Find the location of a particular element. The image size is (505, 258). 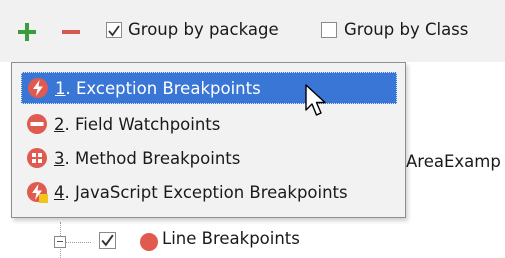

menu-item-label: 1. Exception Breakpoints is located at coordinates (158, 88).